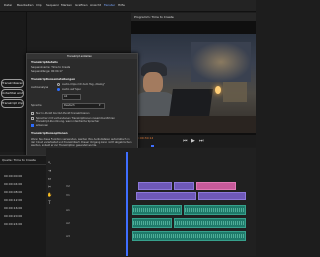  I want to click on menu-ansicht: Ansicht, so click(95, 5).